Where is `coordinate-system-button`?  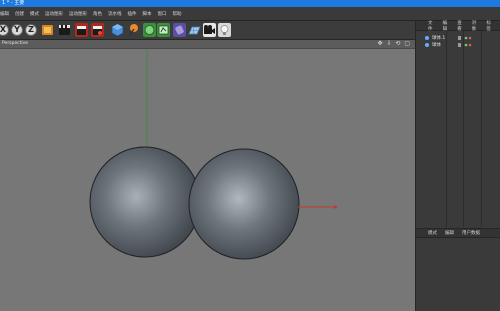
coordinate-system-button is located at coordinates (47, 30).